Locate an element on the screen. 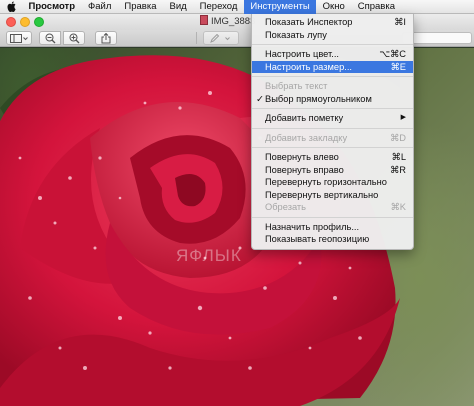 The width and height of the screenshot is (474, 406). menu-item-shortcut: ⌘K is located at coordinates (398, 207).